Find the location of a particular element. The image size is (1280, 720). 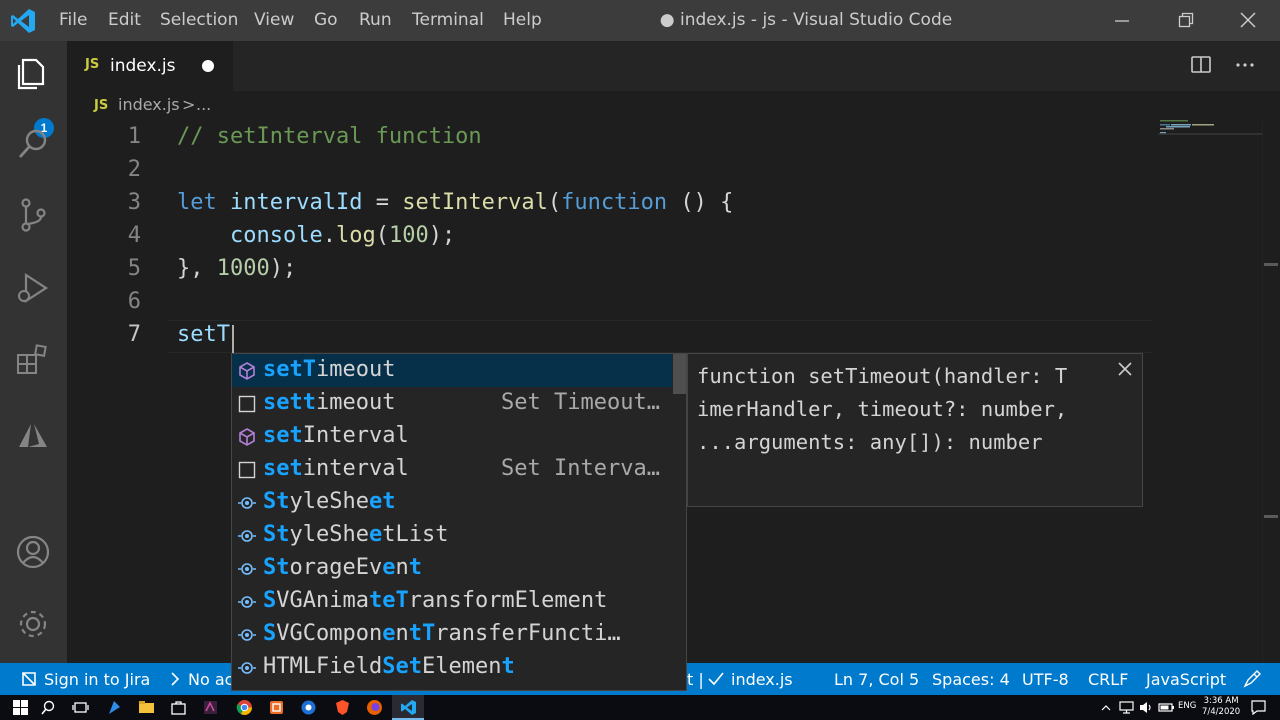

accounts-icon is located at coordinates (33, 552).